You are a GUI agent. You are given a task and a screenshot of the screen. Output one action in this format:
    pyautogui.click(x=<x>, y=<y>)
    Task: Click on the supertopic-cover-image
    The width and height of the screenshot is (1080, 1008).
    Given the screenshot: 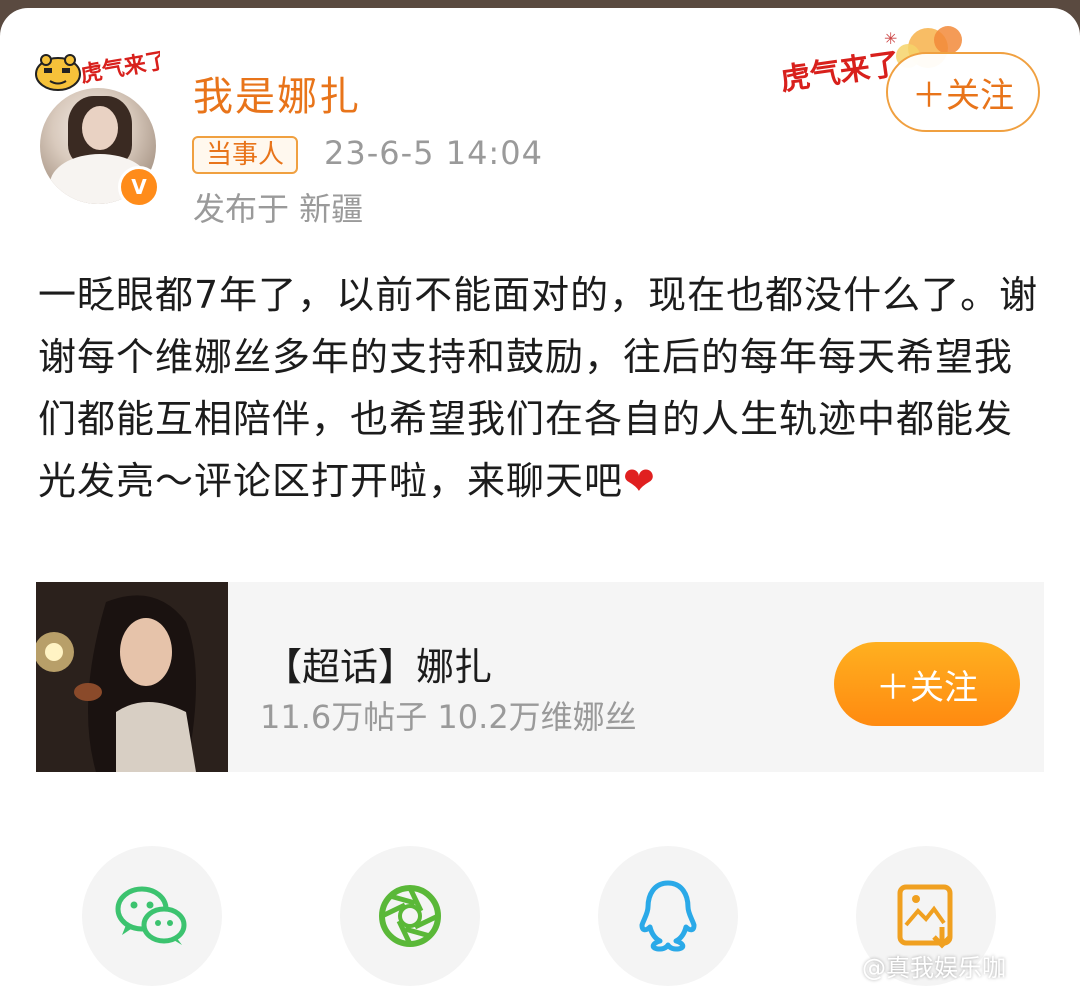 What is the action you would take?
    pyautogui.click(x=132, y=677)
    